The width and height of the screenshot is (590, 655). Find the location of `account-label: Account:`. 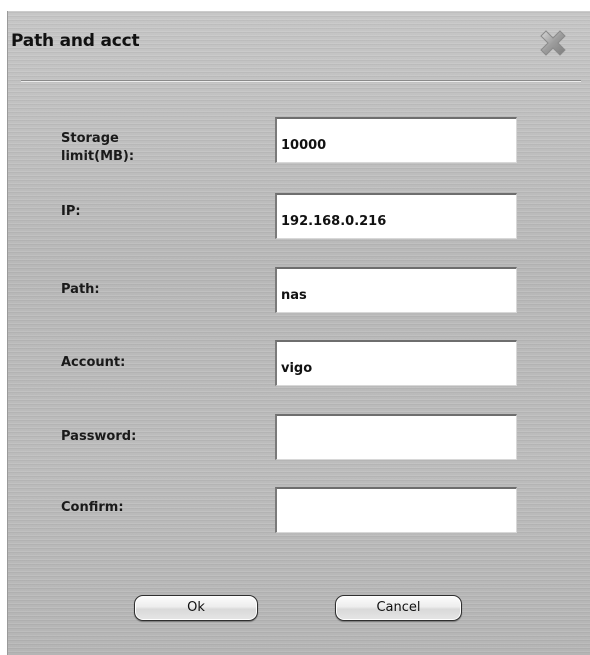

account-label: Account: is located at coordinates (93, 362).